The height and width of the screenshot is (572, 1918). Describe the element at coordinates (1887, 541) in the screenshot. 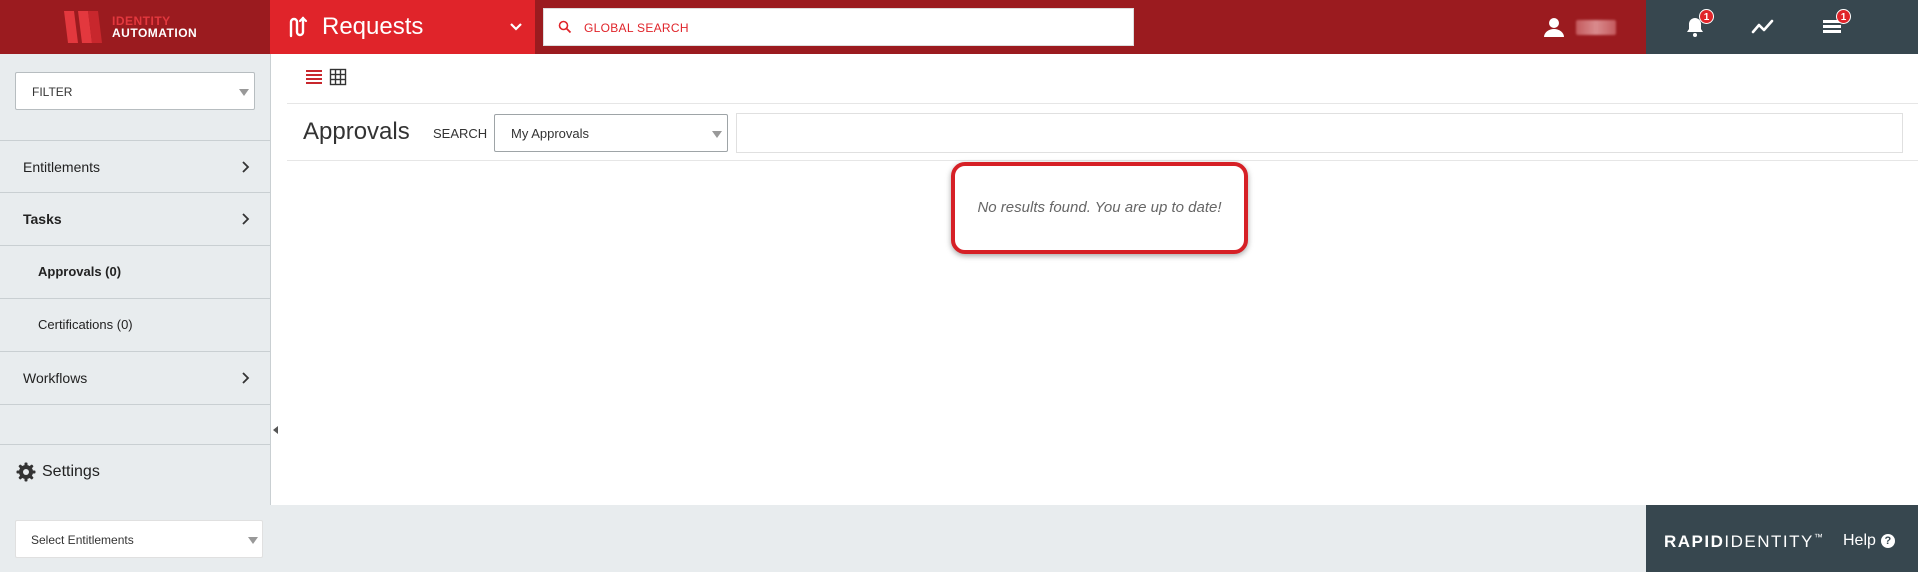

I see `question-circle-icon: ?` at that location.